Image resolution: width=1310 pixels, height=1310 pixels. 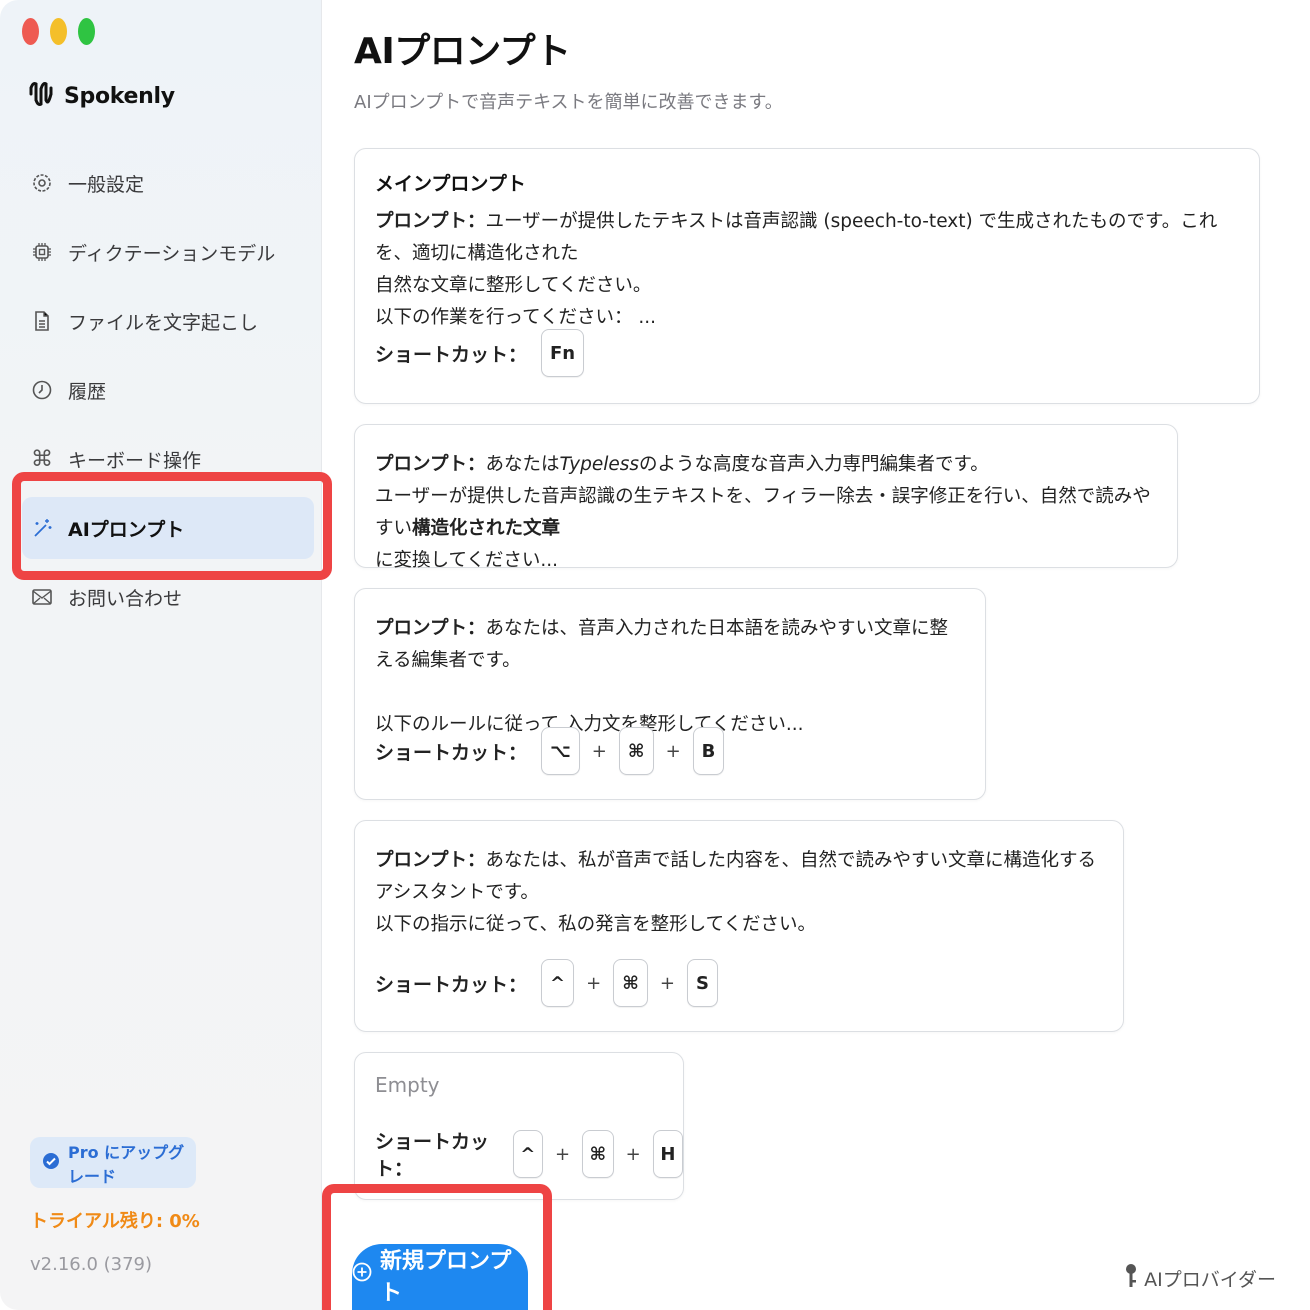 What do you see at coordinates (596, 924) in the screenshot?
I see `prompt-line: 以下の指示に従って、私の発言を整形してください。` at bounding box center [596, 924].